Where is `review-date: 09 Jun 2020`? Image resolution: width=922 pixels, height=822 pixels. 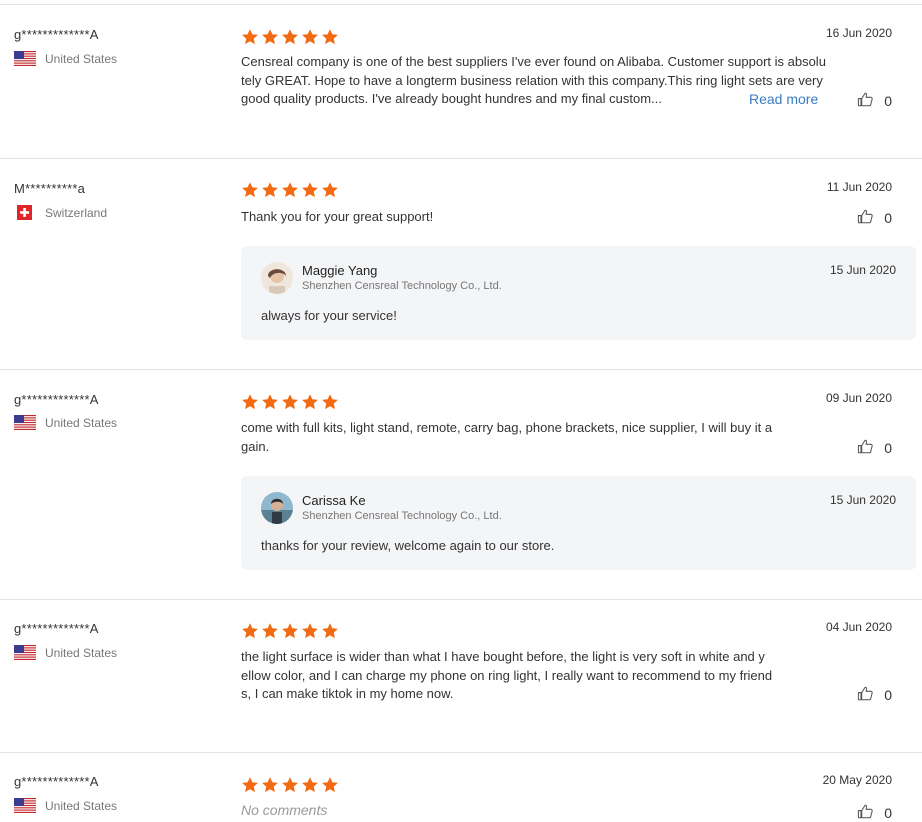
review-date: 09 Jun 2020 is located at coordinates (858, 398).